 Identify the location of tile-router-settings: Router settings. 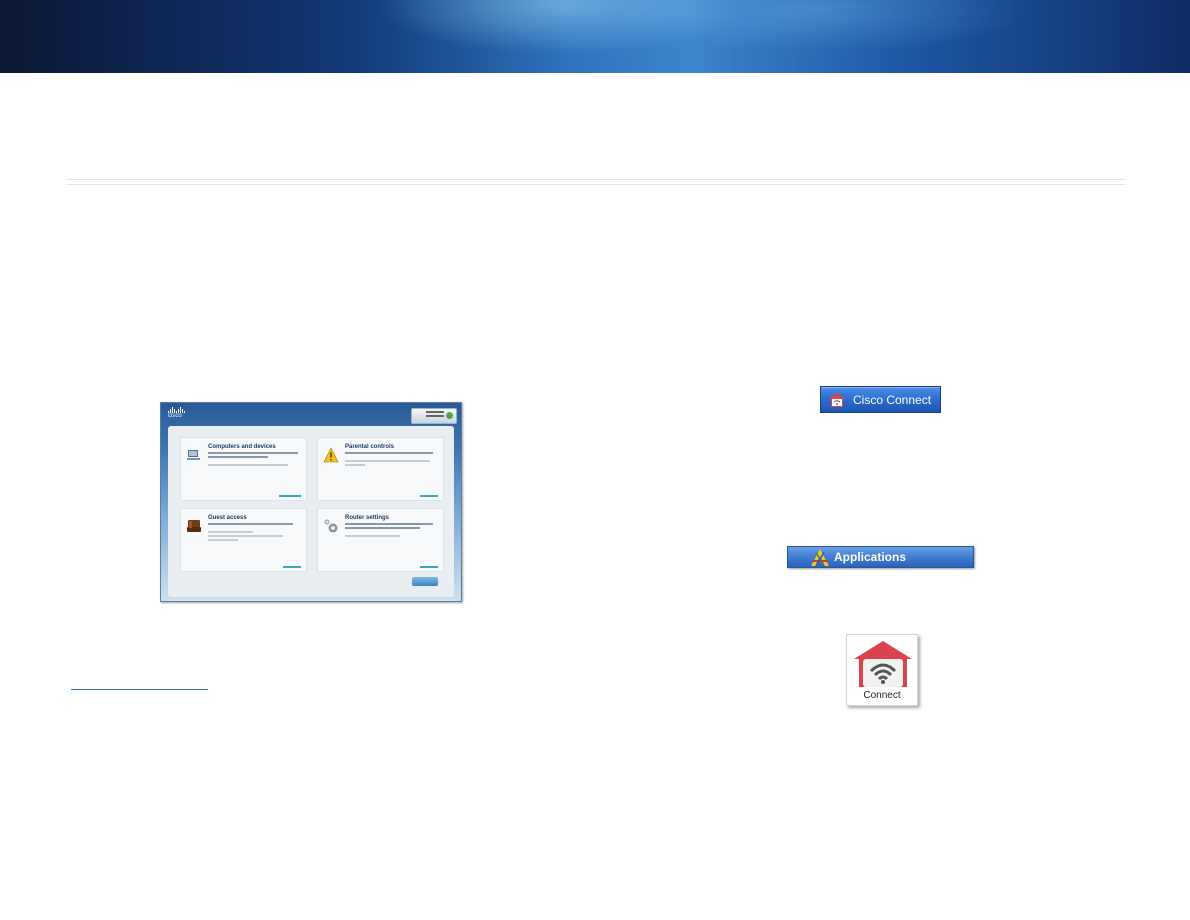
(380, 540).